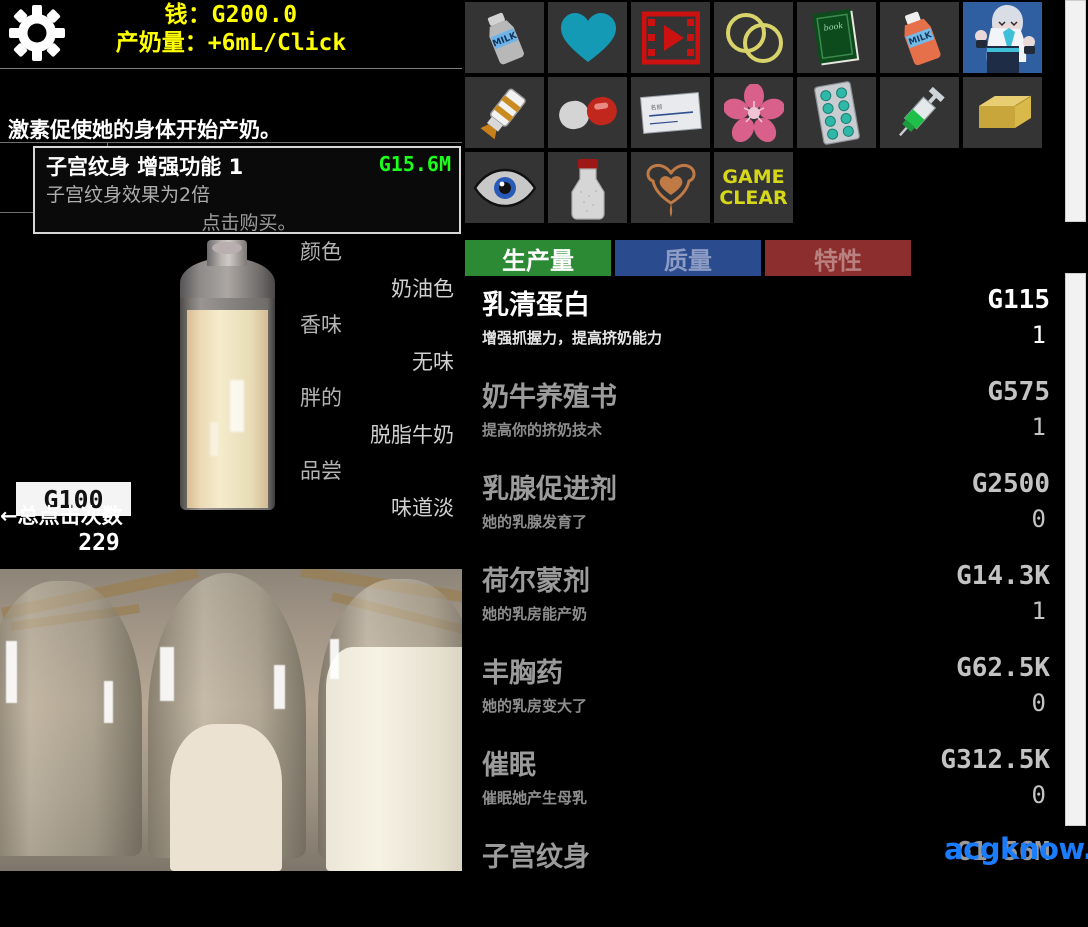 This screenshot has height=927, width=1088. I want to click on ointment-tube-icon, so click(504, 112).